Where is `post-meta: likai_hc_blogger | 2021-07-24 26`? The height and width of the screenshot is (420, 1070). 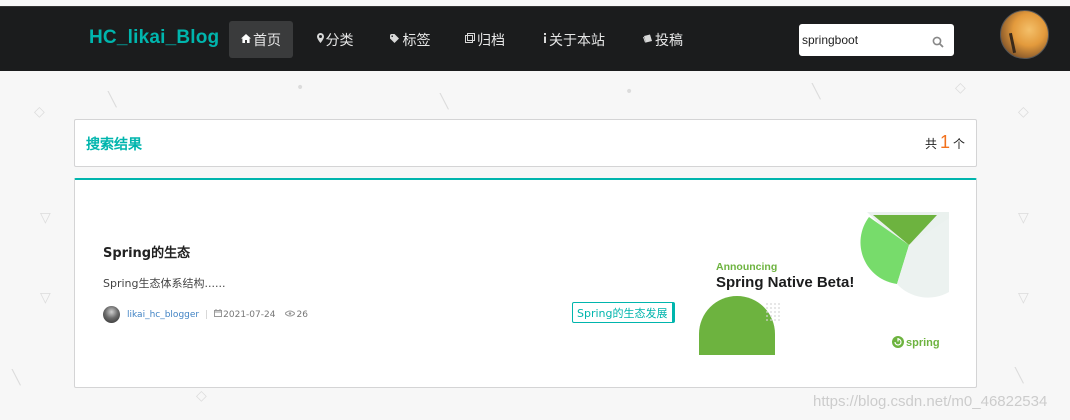 post-meta: likai_hc_blogger | 2021-07-24 26 is located at coordinates (205, 314).